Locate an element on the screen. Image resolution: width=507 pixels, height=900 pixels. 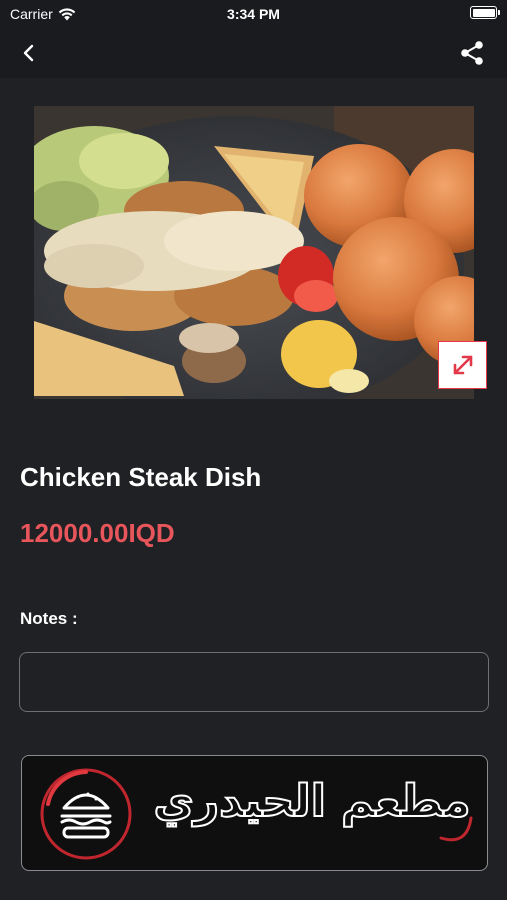
restaurant-logo: مطعم الحيدري is located at coordinates (254, 813).